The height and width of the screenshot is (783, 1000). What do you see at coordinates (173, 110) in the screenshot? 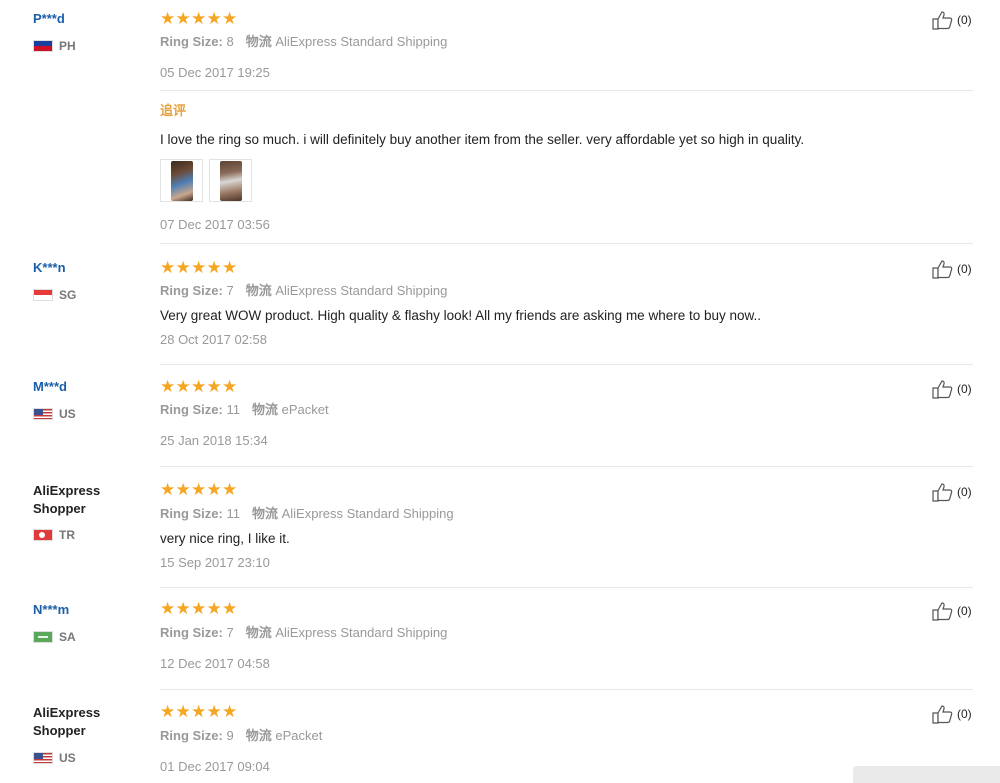
I see `followup-label: 追评` at bounding box center [173, 110].